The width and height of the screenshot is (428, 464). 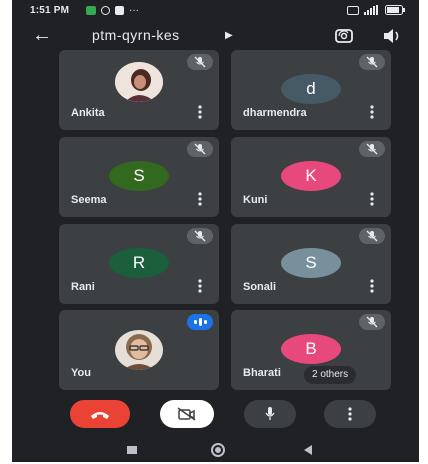 I want to click on camera-off-icon, so click(x=186, y=414).